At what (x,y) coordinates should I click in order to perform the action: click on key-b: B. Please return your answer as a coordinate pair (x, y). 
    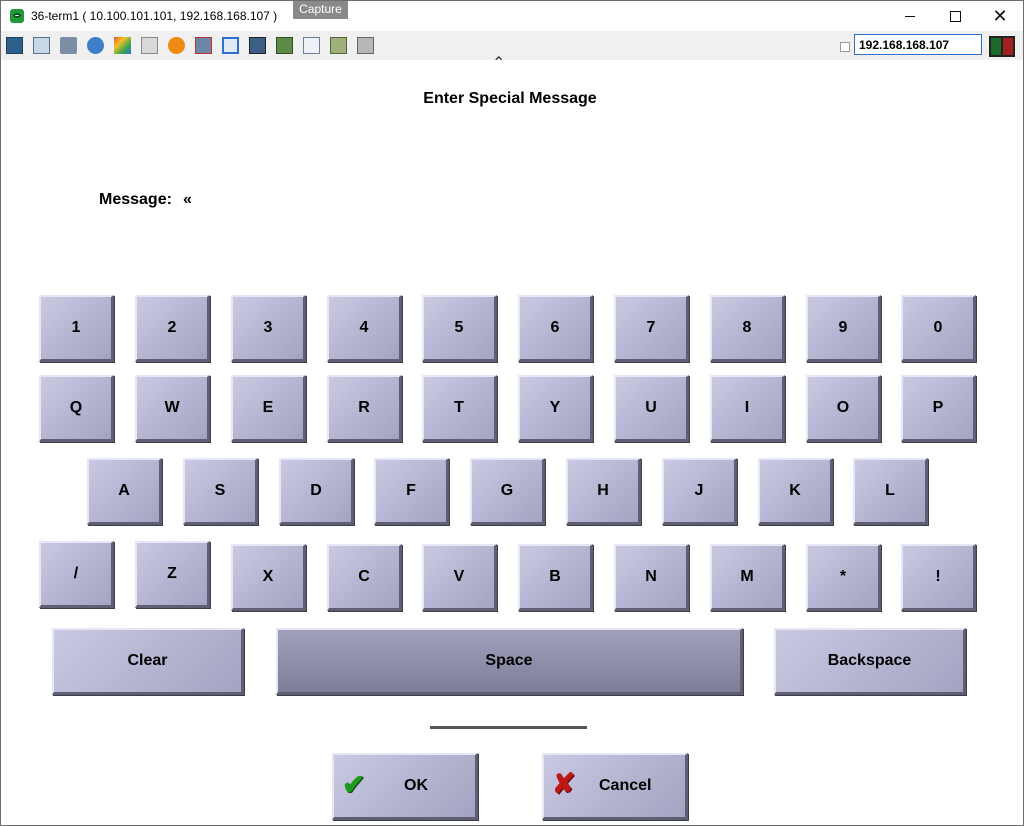
    Looking at the image, I should click on (555, 577).